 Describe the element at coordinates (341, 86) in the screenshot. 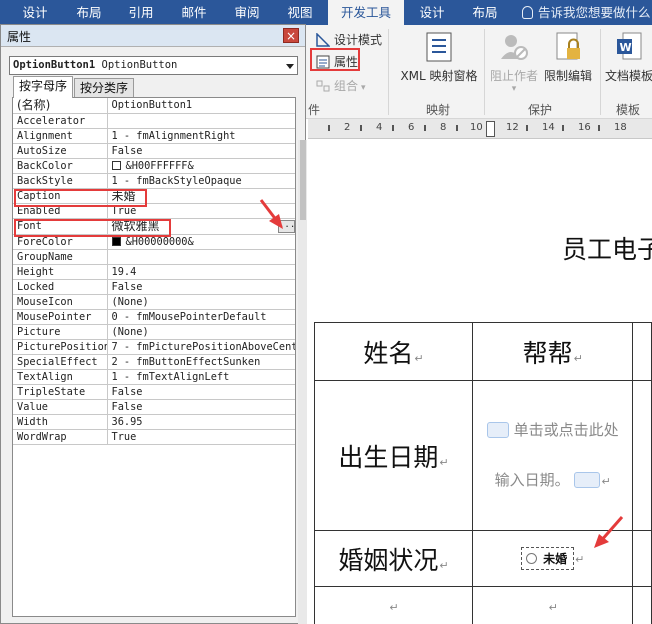

I see `group-button: 组合 ▾` at that location.